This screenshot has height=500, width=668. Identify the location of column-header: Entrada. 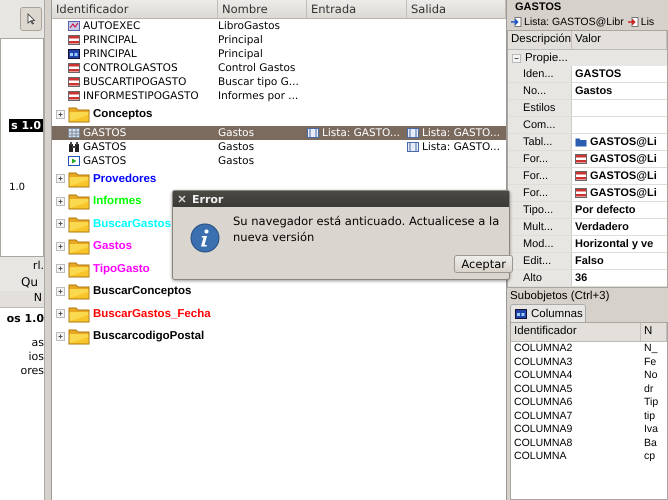
(357, 9).